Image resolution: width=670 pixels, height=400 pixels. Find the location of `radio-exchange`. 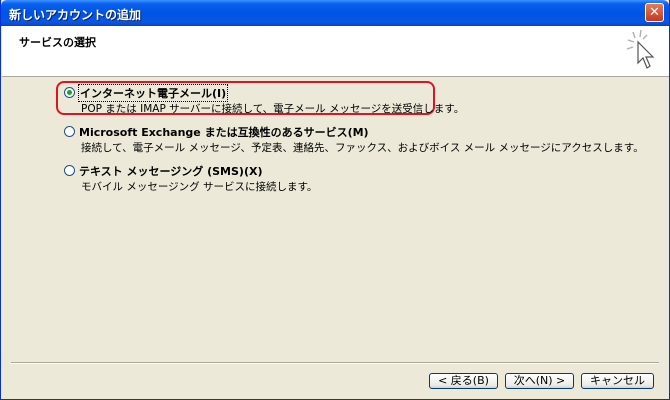

radio-exchange is located at coordinates (69, 131).